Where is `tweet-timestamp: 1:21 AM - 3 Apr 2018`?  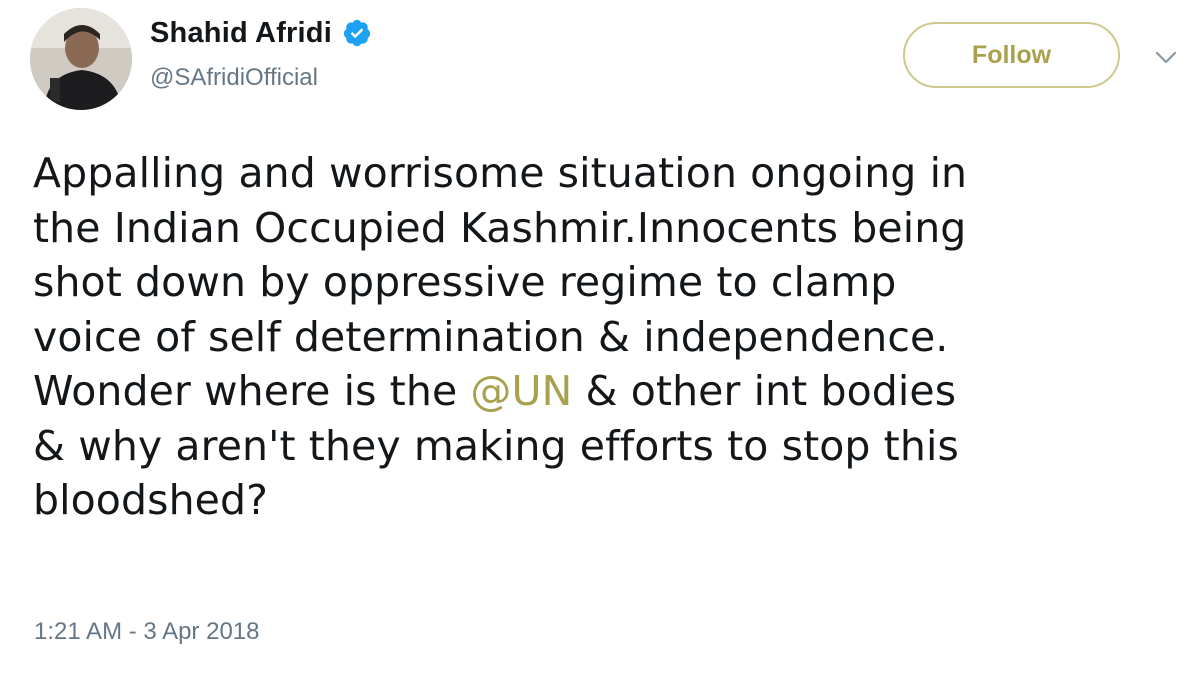 tweet-timestamp: 1:21 AM - 3 Apr 2018 is located at coordinates (146, 632).